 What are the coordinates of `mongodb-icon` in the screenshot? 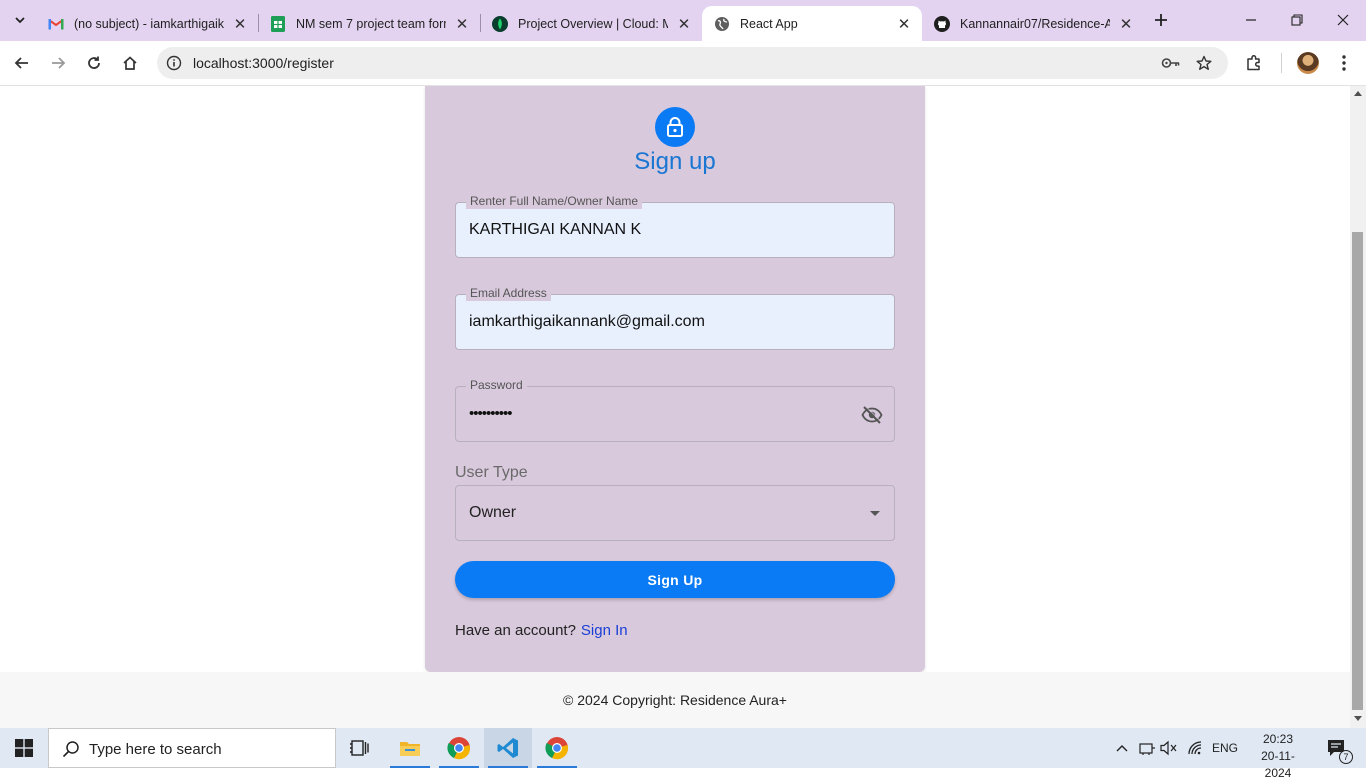 It's located at (500, 23).